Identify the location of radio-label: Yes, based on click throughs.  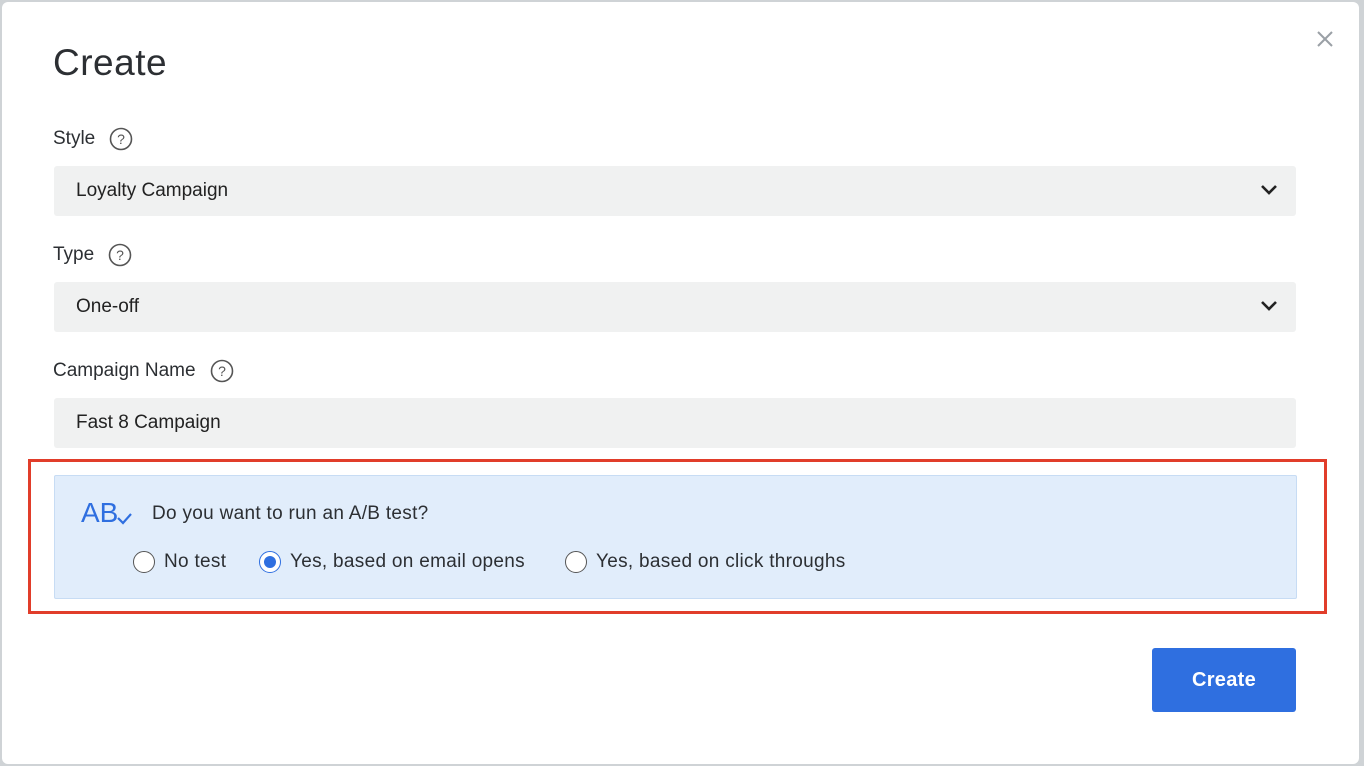
(721, 561).